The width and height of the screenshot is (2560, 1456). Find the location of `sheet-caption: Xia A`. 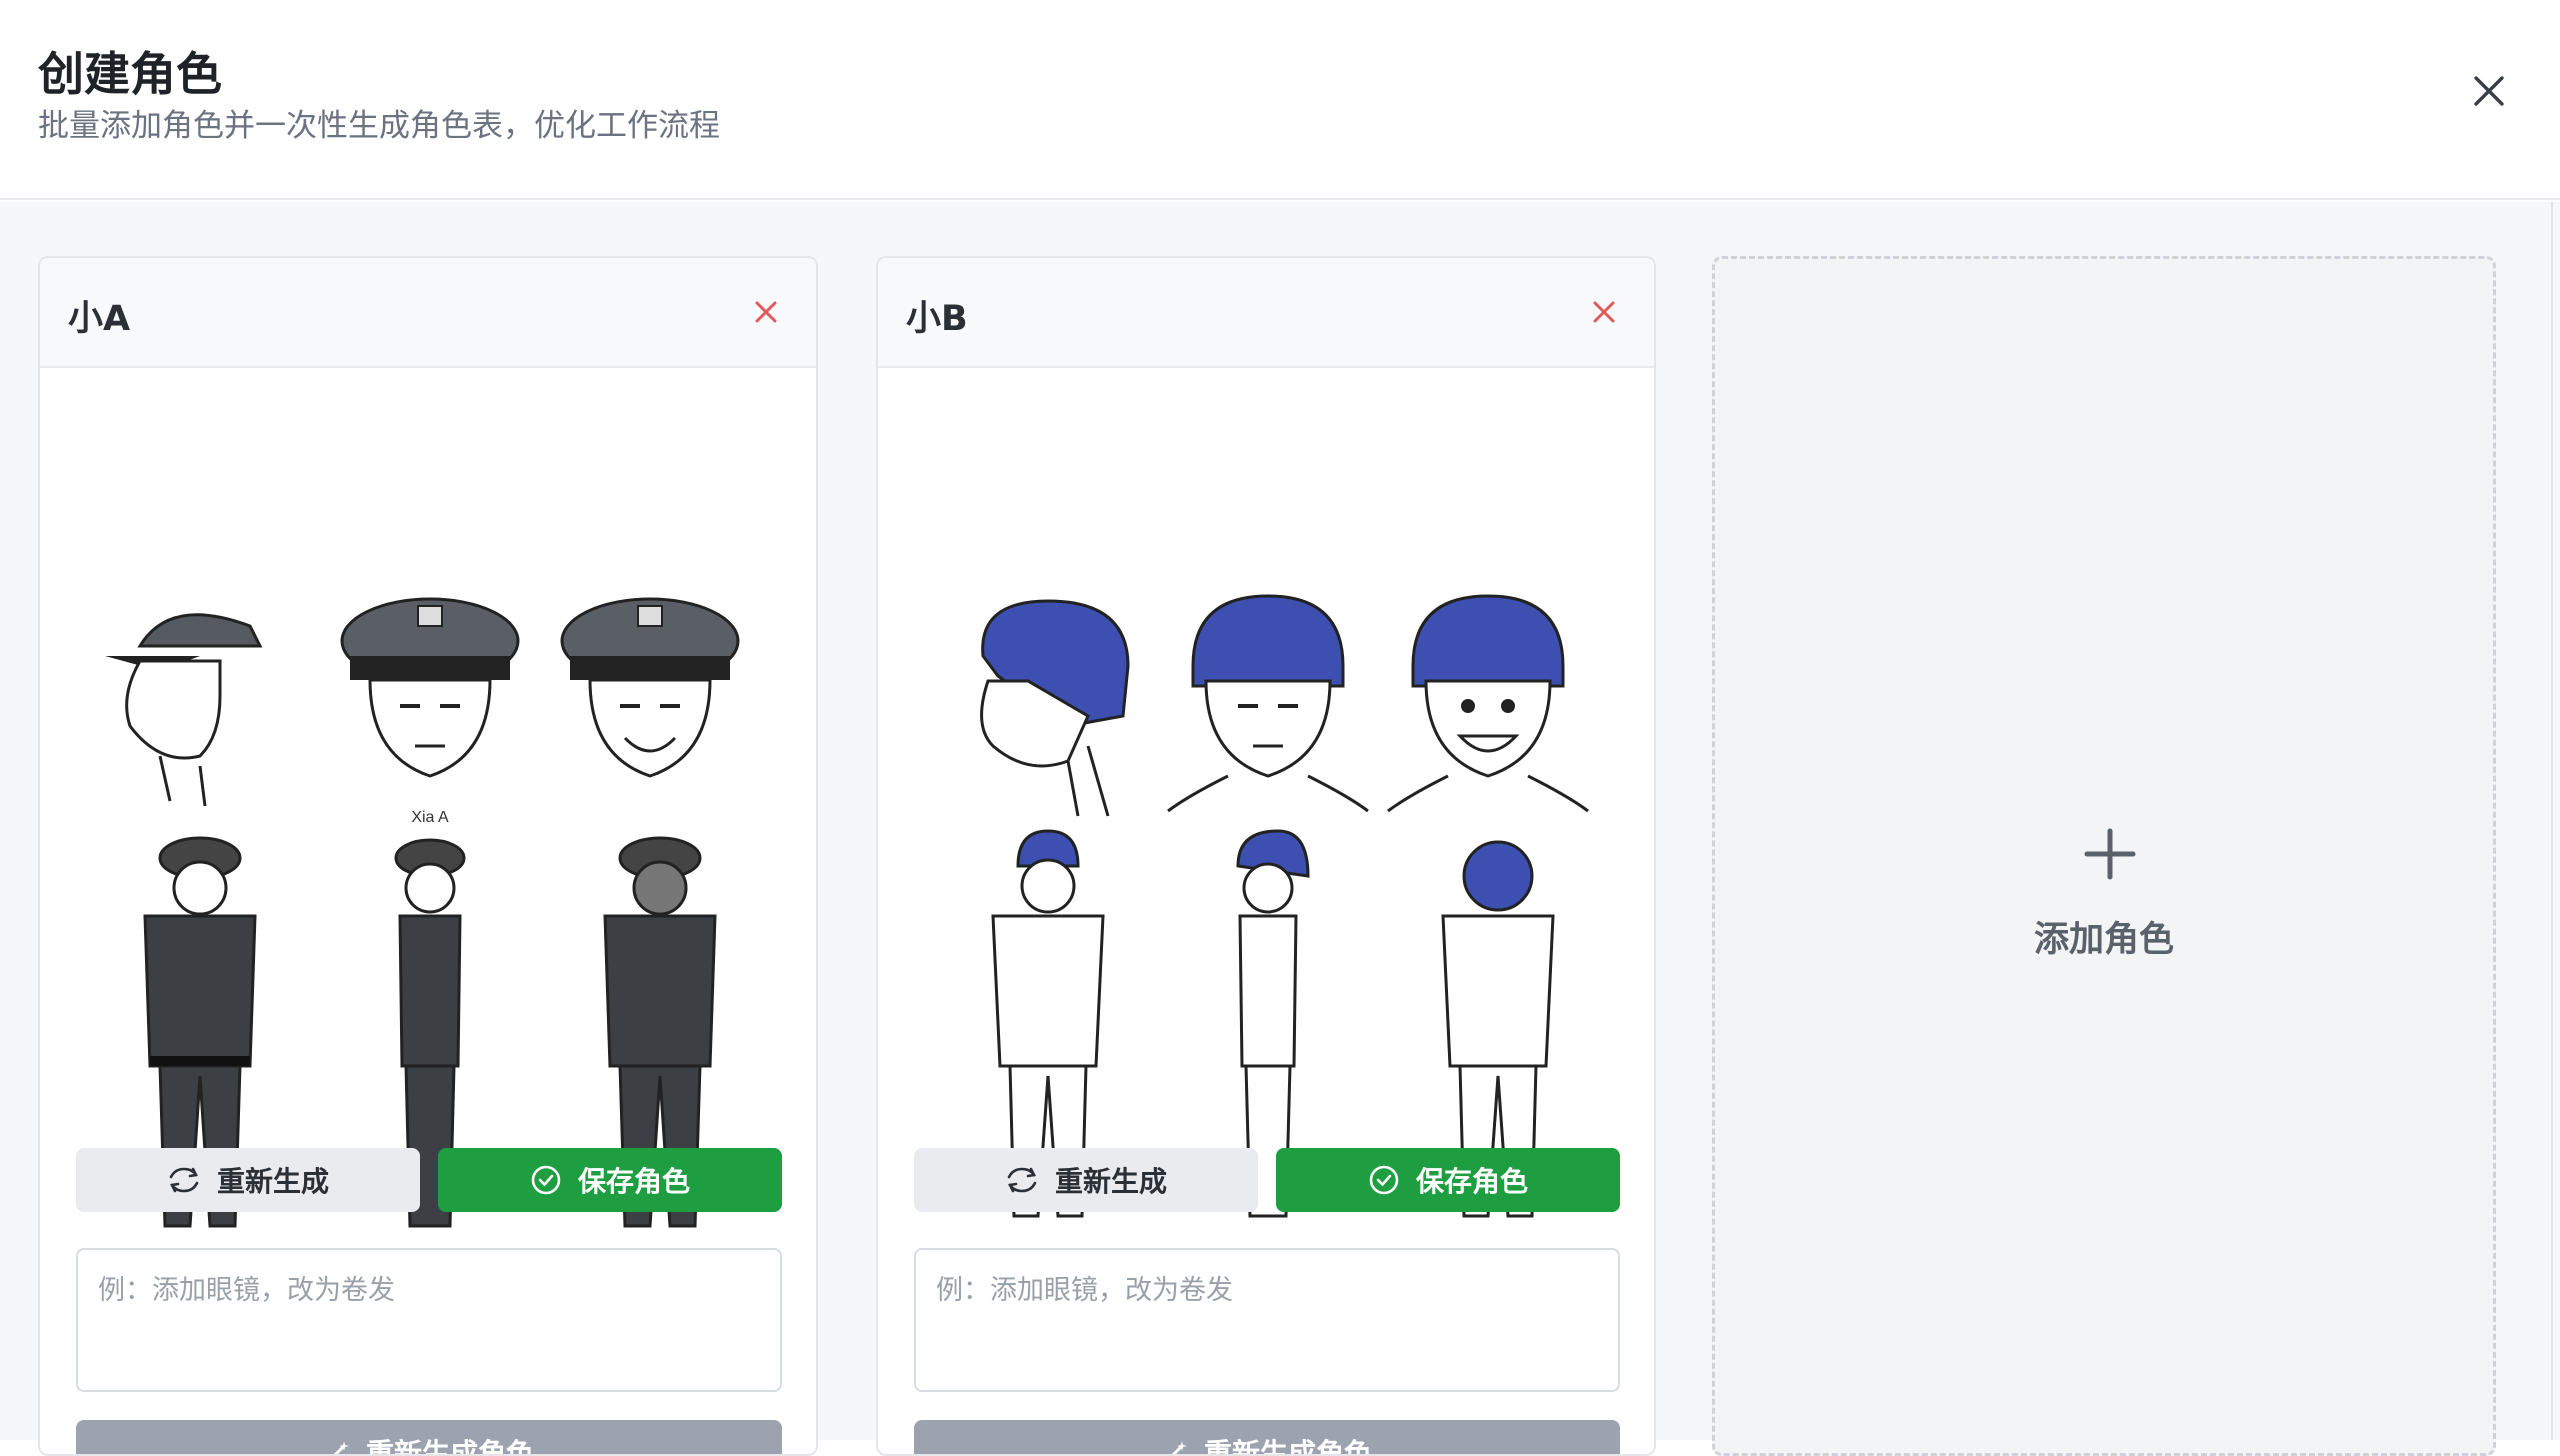

sheet-caption: Xia A is located at coordinates (430, 817).